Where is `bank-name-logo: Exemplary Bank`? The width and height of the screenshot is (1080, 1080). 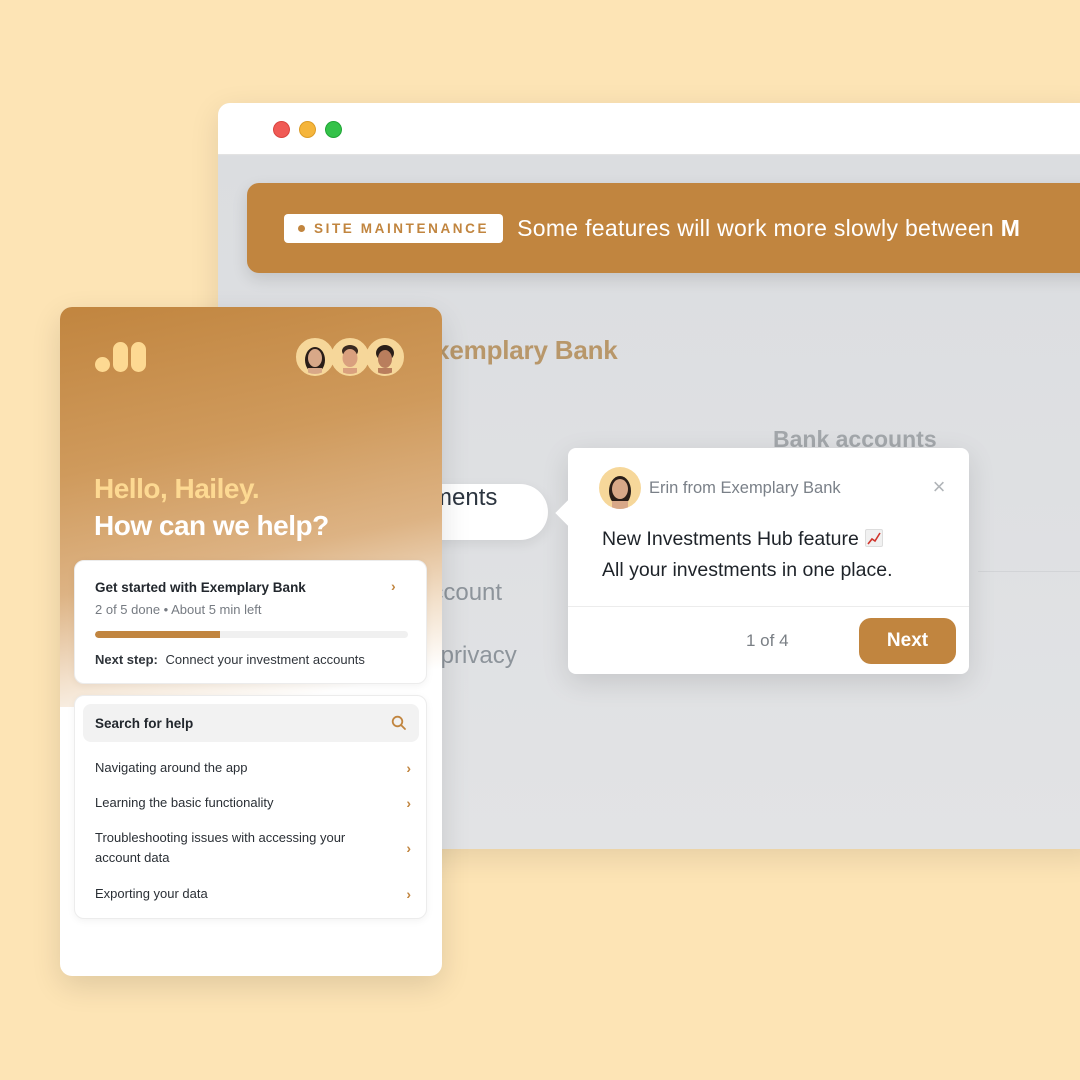 bank-name-logo: Exemplary Bank is located at coordinates (518, 350).